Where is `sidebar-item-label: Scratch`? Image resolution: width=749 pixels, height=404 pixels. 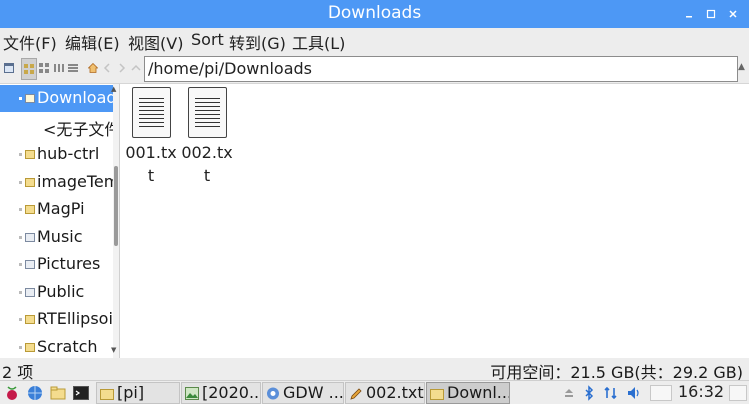 sidebar-item-label: Scratch is located at coordinates (67, 346).